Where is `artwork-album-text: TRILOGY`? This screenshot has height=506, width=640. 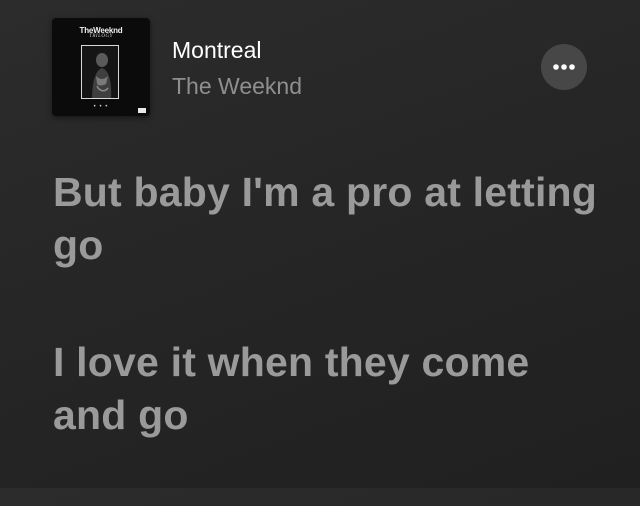
artwork-album-text: TRILOGY is located at coordinates (101, 36).